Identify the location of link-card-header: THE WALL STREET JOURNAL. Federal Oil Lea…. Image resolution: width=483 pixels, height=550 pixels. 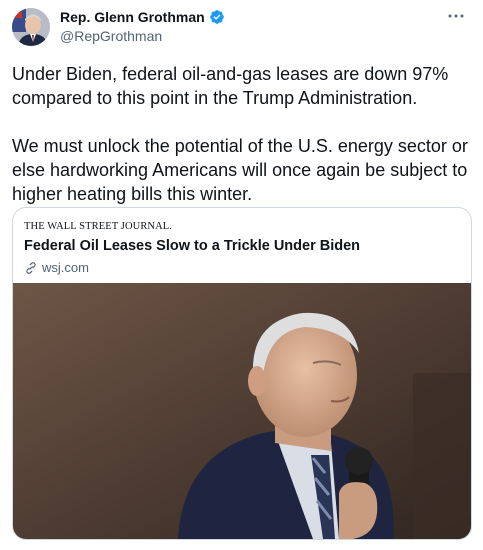
(242, 245).